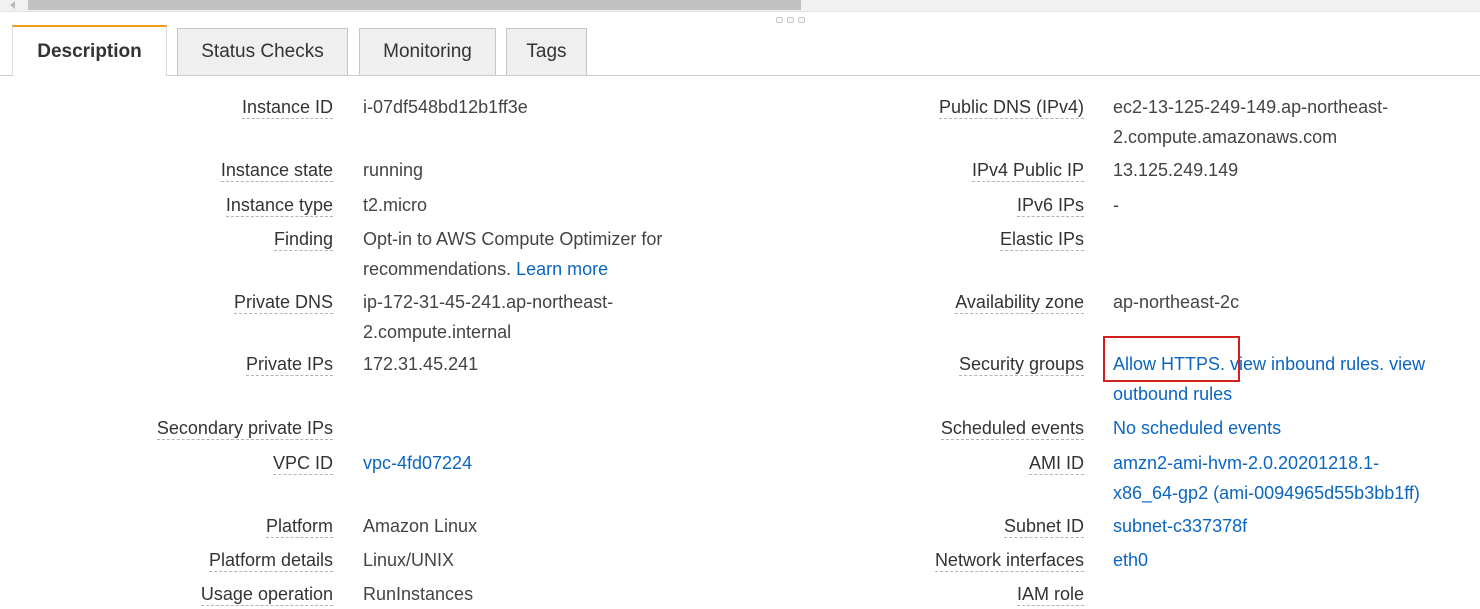  What do you see at coordinates (1266, 493) in the screenshot?
I see `ami-id-link-line2: x86_64-gp2 (ami-0094965d55b3bb1ff)` at bounding box center [1266, 493].